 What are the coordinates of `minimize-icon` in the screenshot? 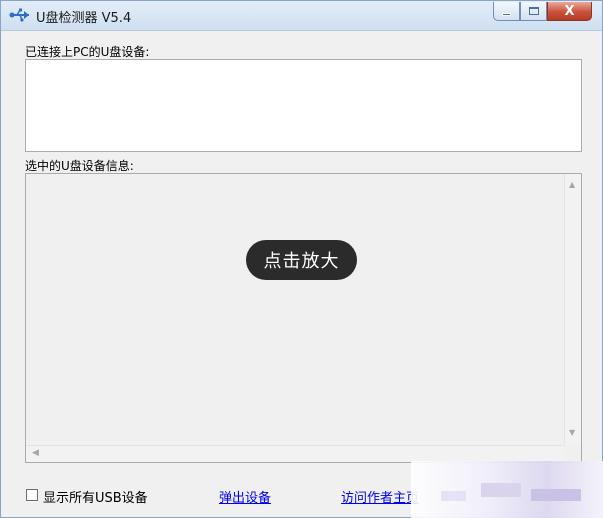 It's located at (506, 14).